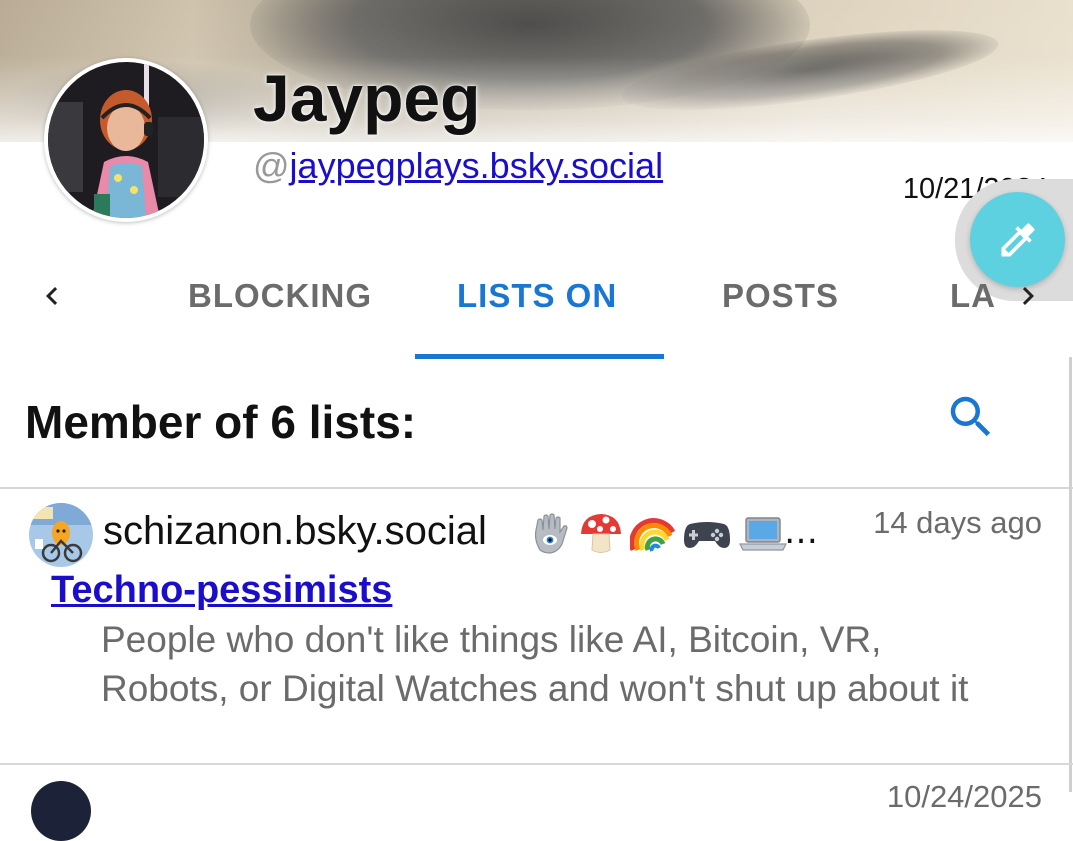 This screenshot has width=1073, height=841. I want to click on hamsa-emoji-icon, so click(551, 533).